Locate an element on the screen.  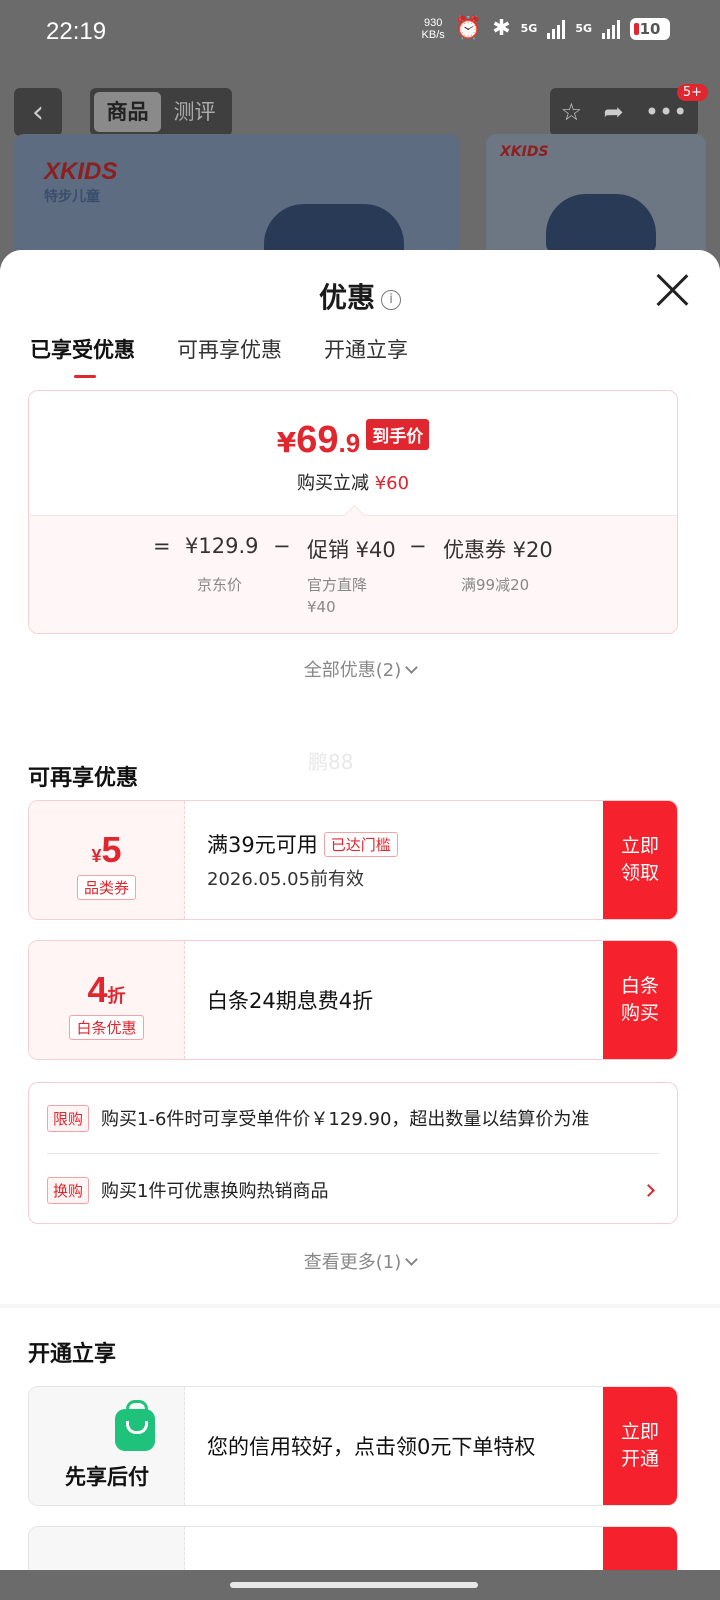
activate-section-title: 开通立享 is located at coordinates (72, 1354).